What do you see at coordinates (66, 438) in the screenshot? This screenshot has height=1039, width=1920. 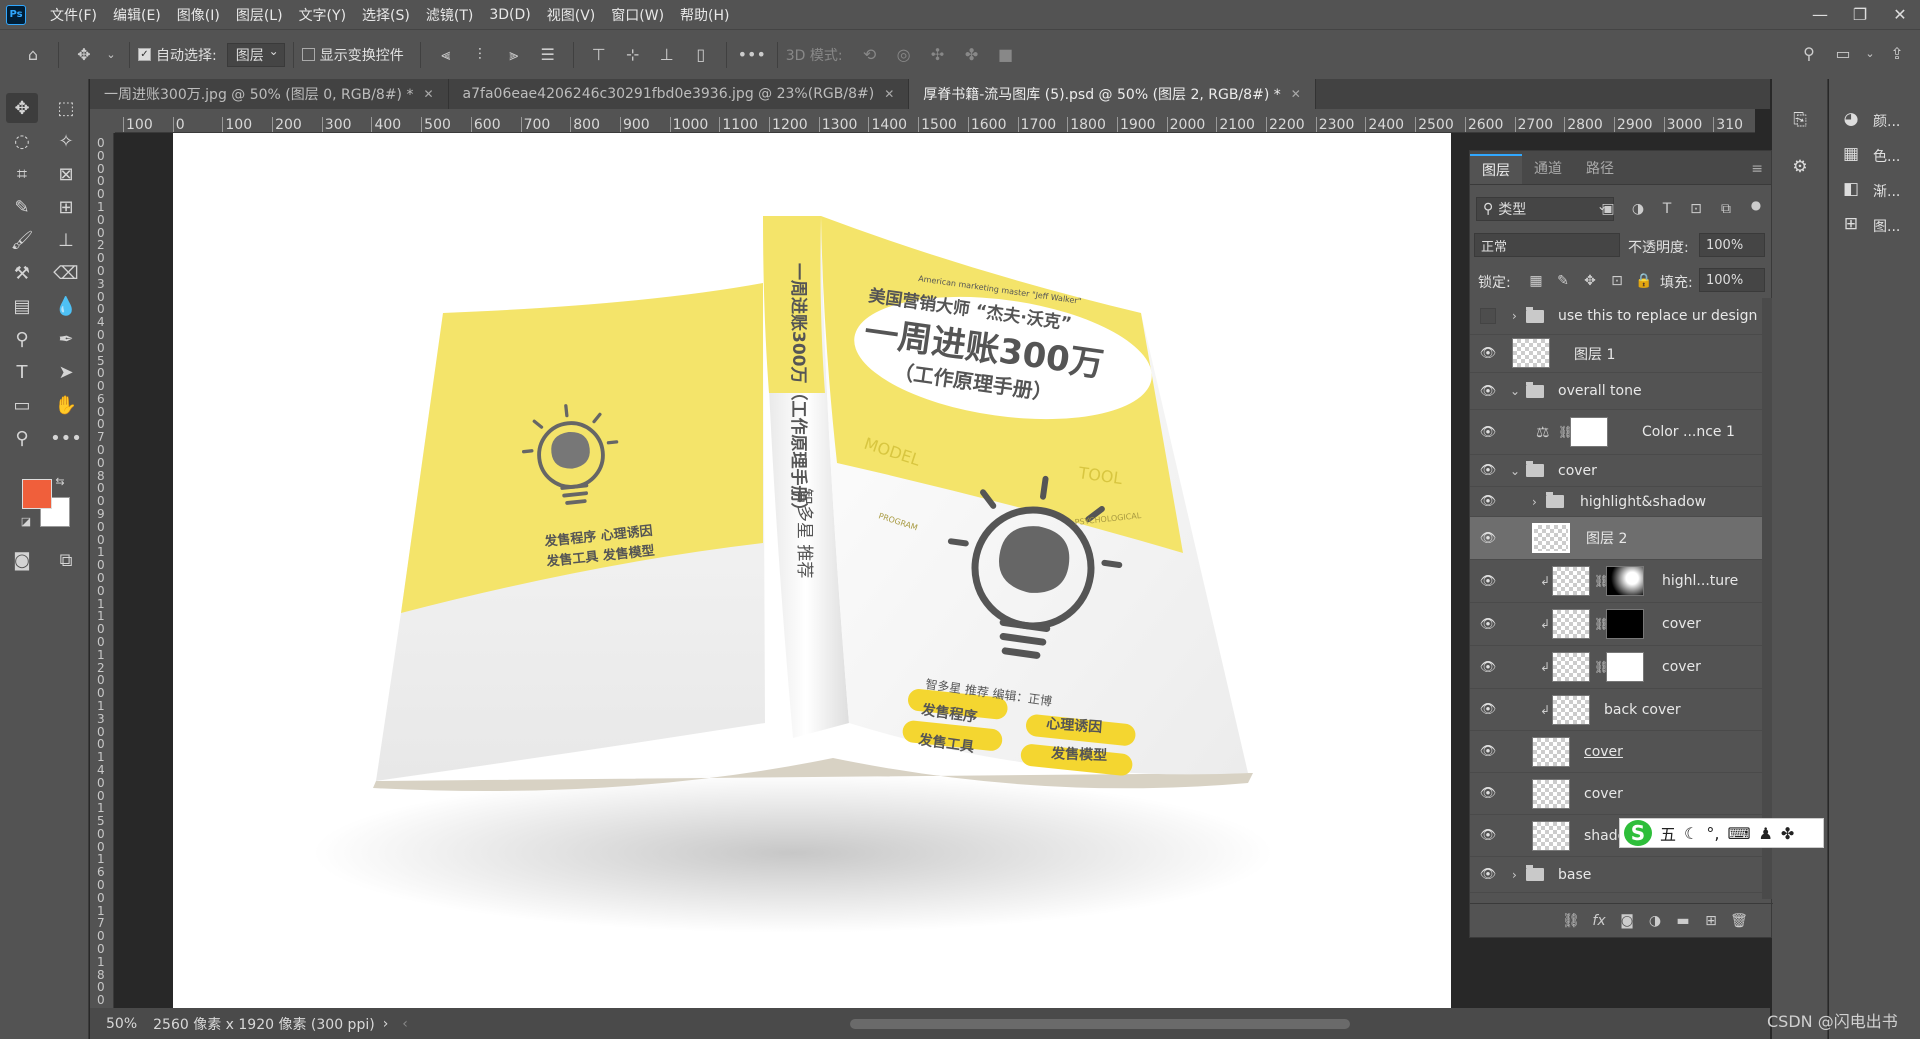 I see `edit-toolbar-icon: •••` at bounding box center [66, 438].